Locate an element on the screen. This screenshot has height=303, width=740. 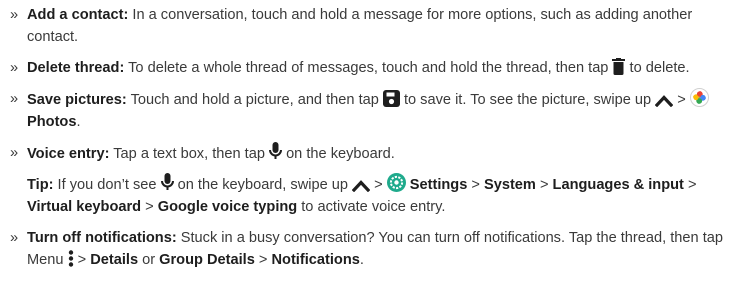
trash-icon is located at coordinates (619, 66).